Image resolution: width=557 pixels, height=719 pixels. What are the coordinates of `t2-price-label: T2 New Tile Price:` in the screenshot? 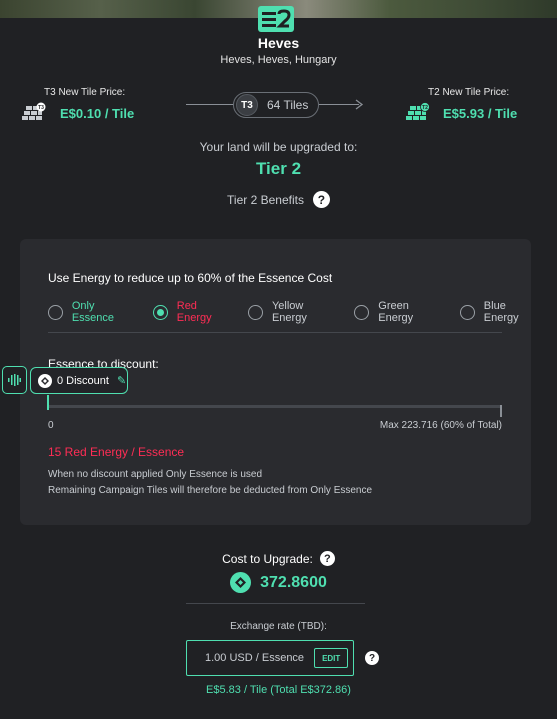 It's located at (469, 92).